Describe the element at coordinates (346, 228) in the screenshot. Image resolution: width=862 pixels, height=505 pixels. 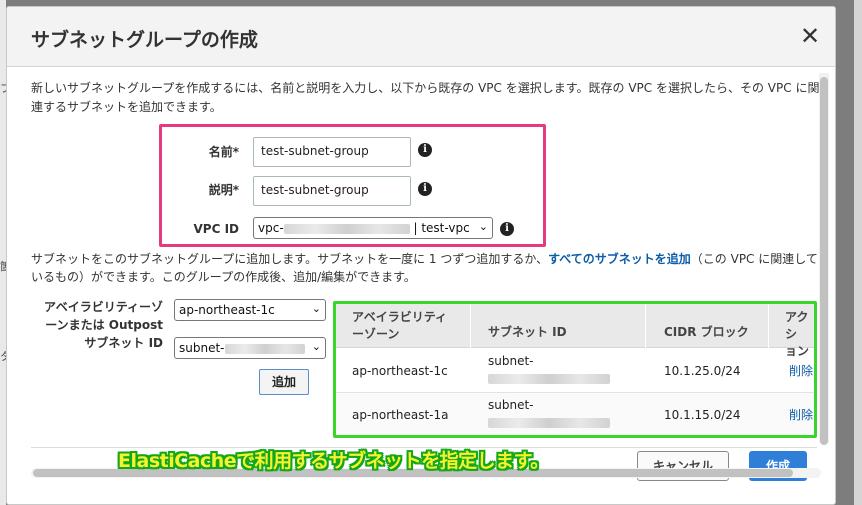
I see `redacted-vpc-id` at that location.